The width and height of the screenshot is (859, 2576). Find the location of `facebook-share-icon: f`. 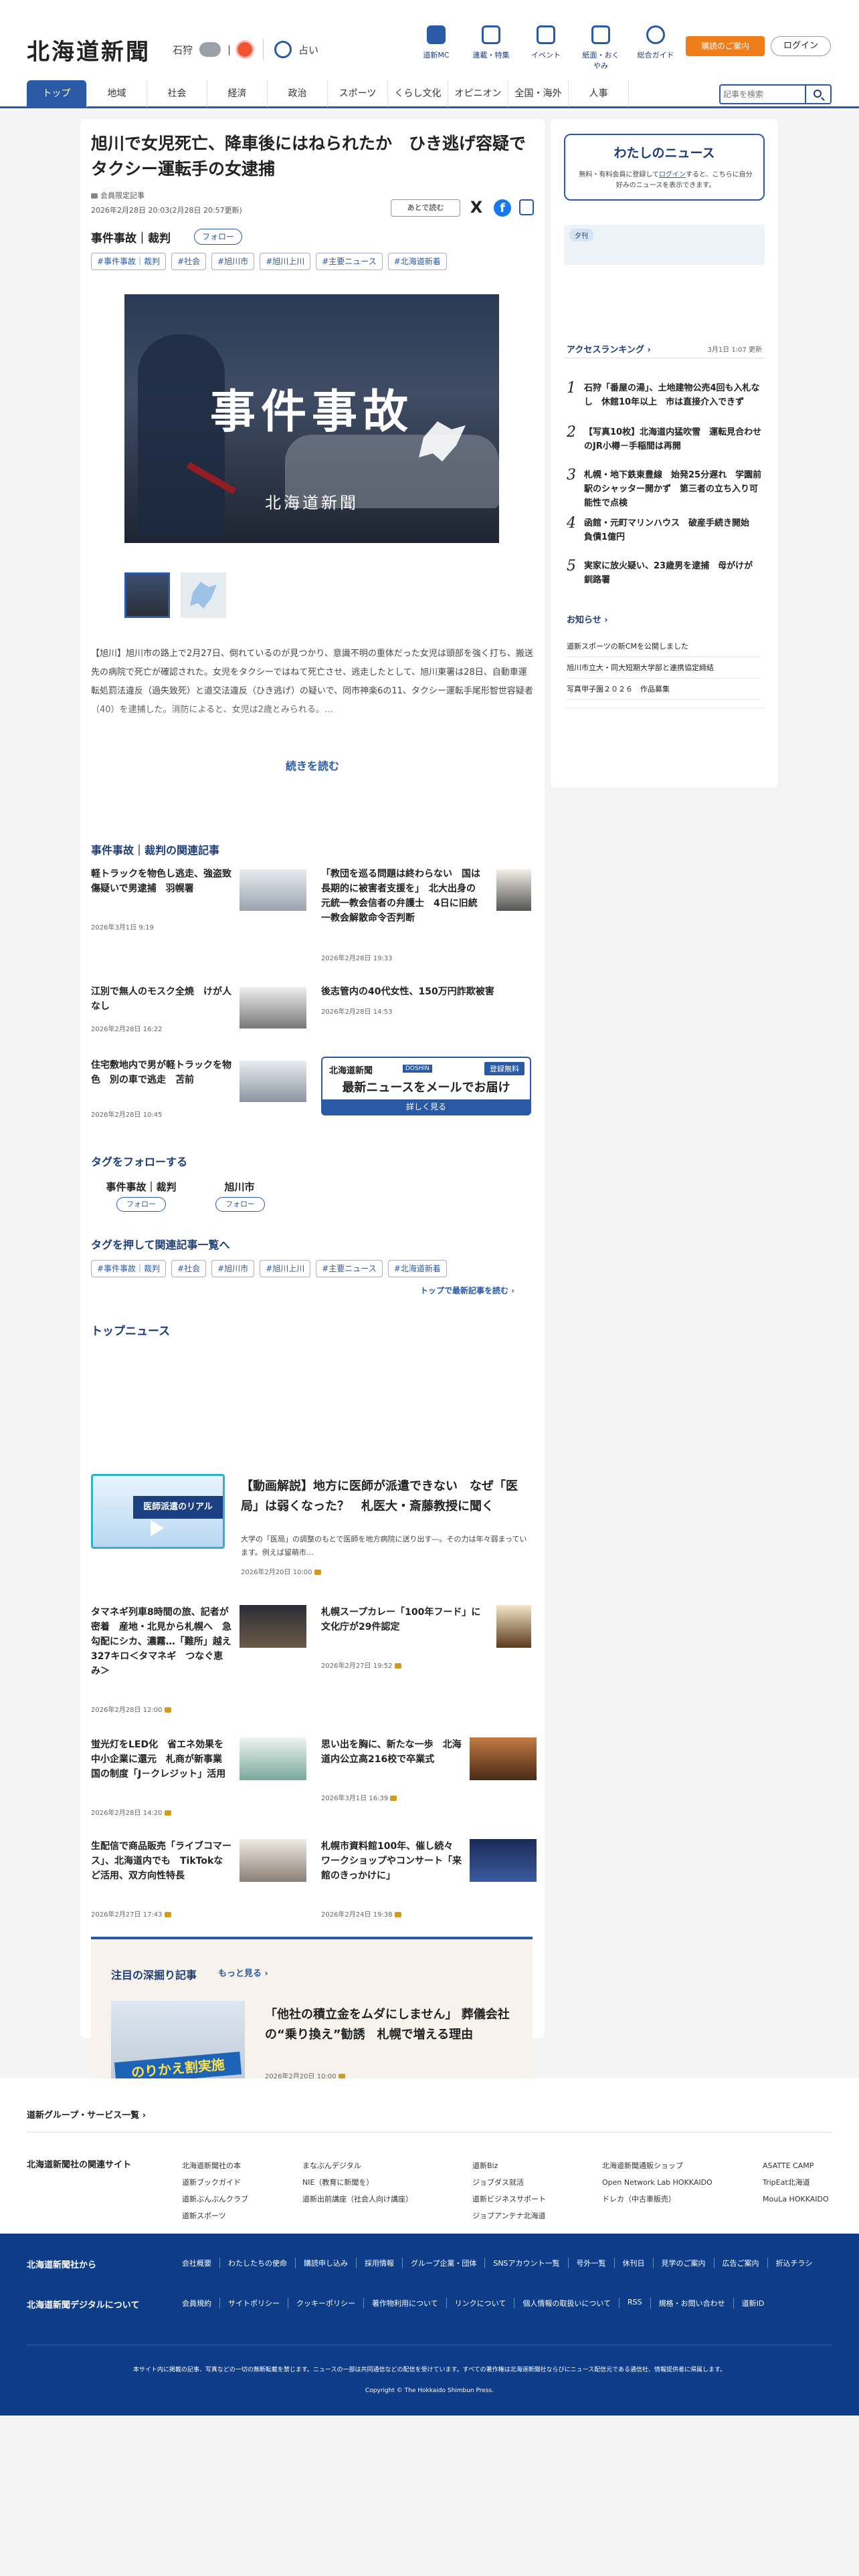

facebook-share-icon: f is located at coordinates (503, 208).